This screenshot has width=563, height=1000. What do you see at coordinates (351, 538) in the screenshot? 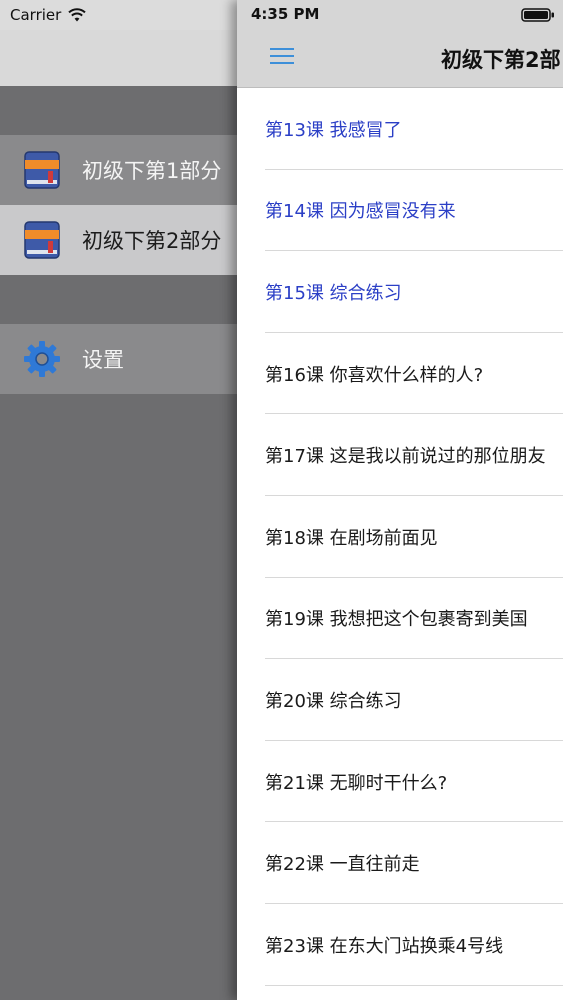
I see `lesson-title: 第18课 在剧场前面见` at bounding box center [351, 538].